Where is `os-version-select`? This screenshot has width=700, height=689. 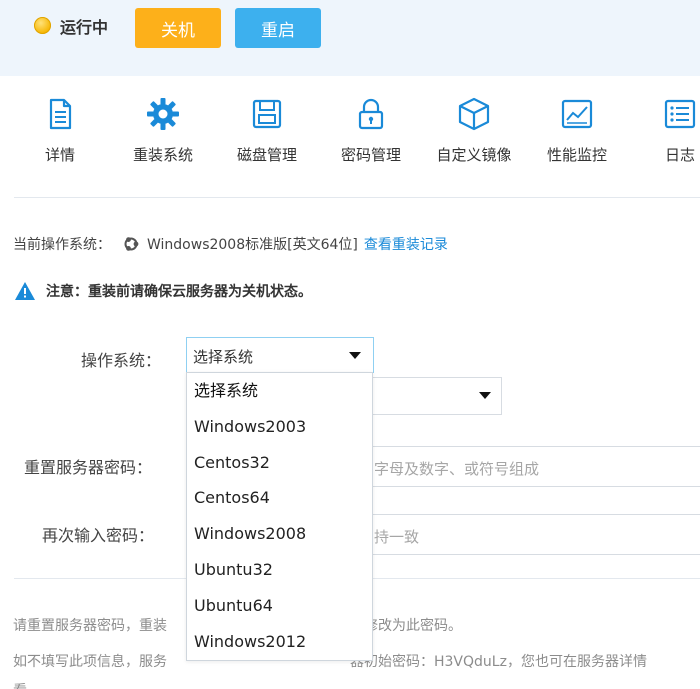 os-version-select is located at coordinates (437, 396).